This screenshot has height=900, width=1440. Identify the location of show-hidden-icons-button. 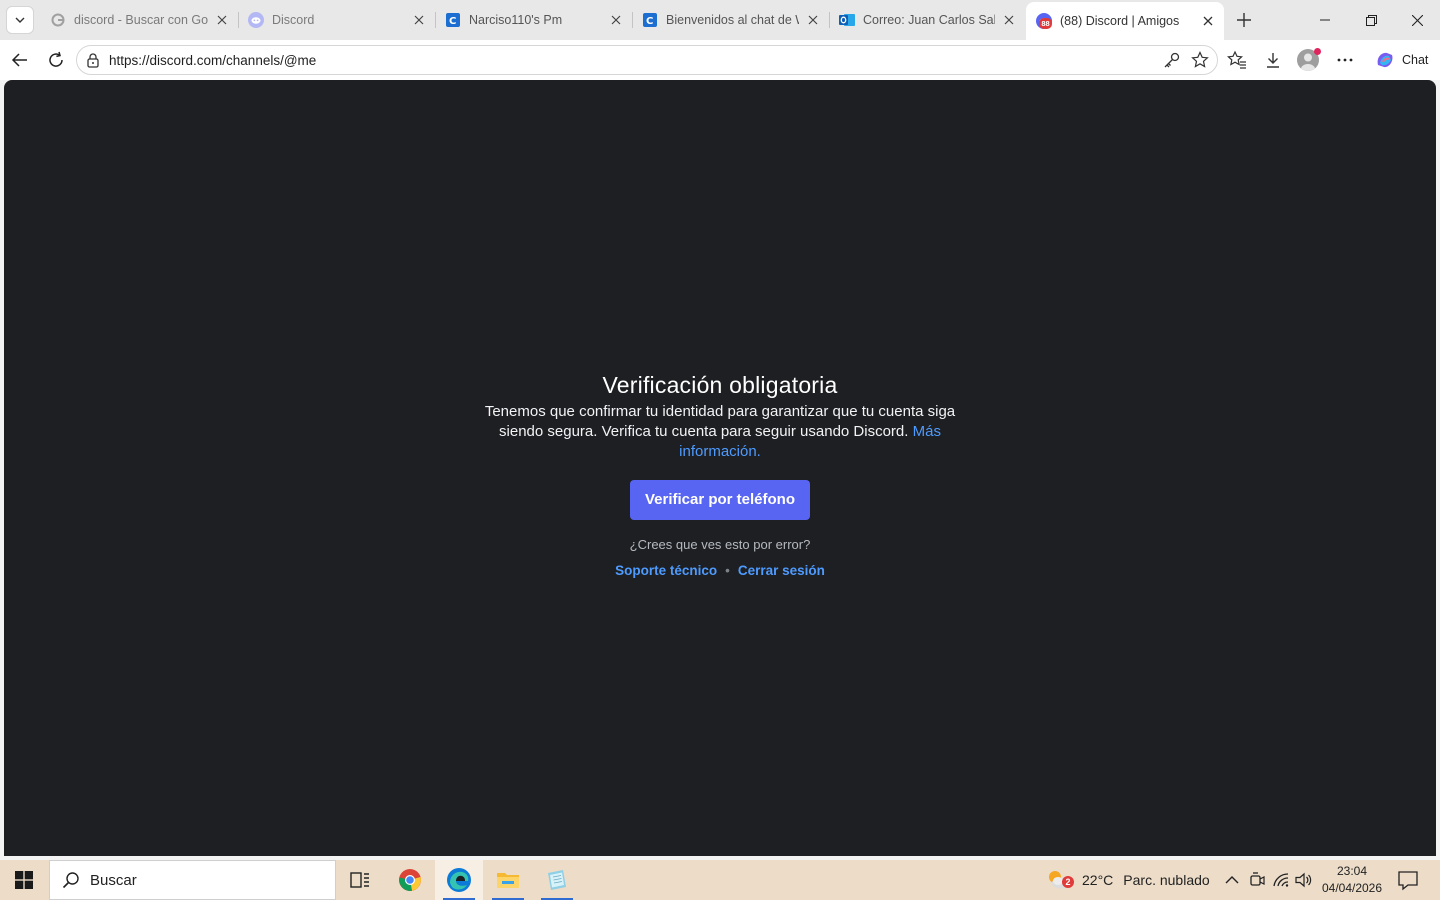
(1232, 880).